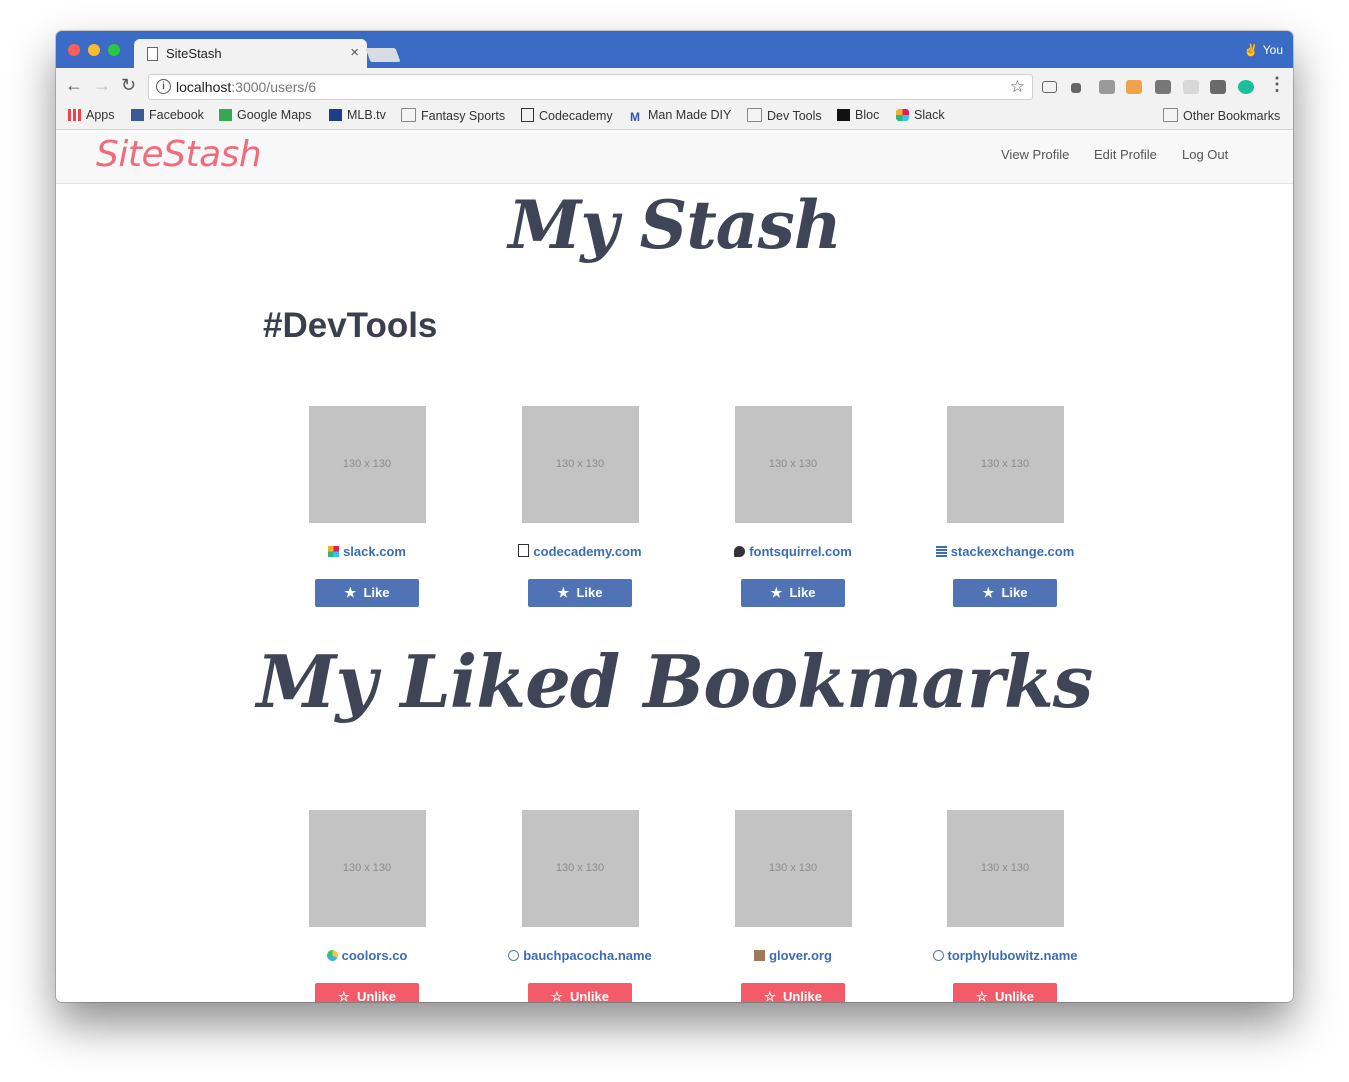 Image resolution: width=1349 pixels, height=1082 pixels. What do you see at coordinates (793, 955) in the screenshot?
I see `bookmark-link: glover.org` at bounding box center [793, 955].